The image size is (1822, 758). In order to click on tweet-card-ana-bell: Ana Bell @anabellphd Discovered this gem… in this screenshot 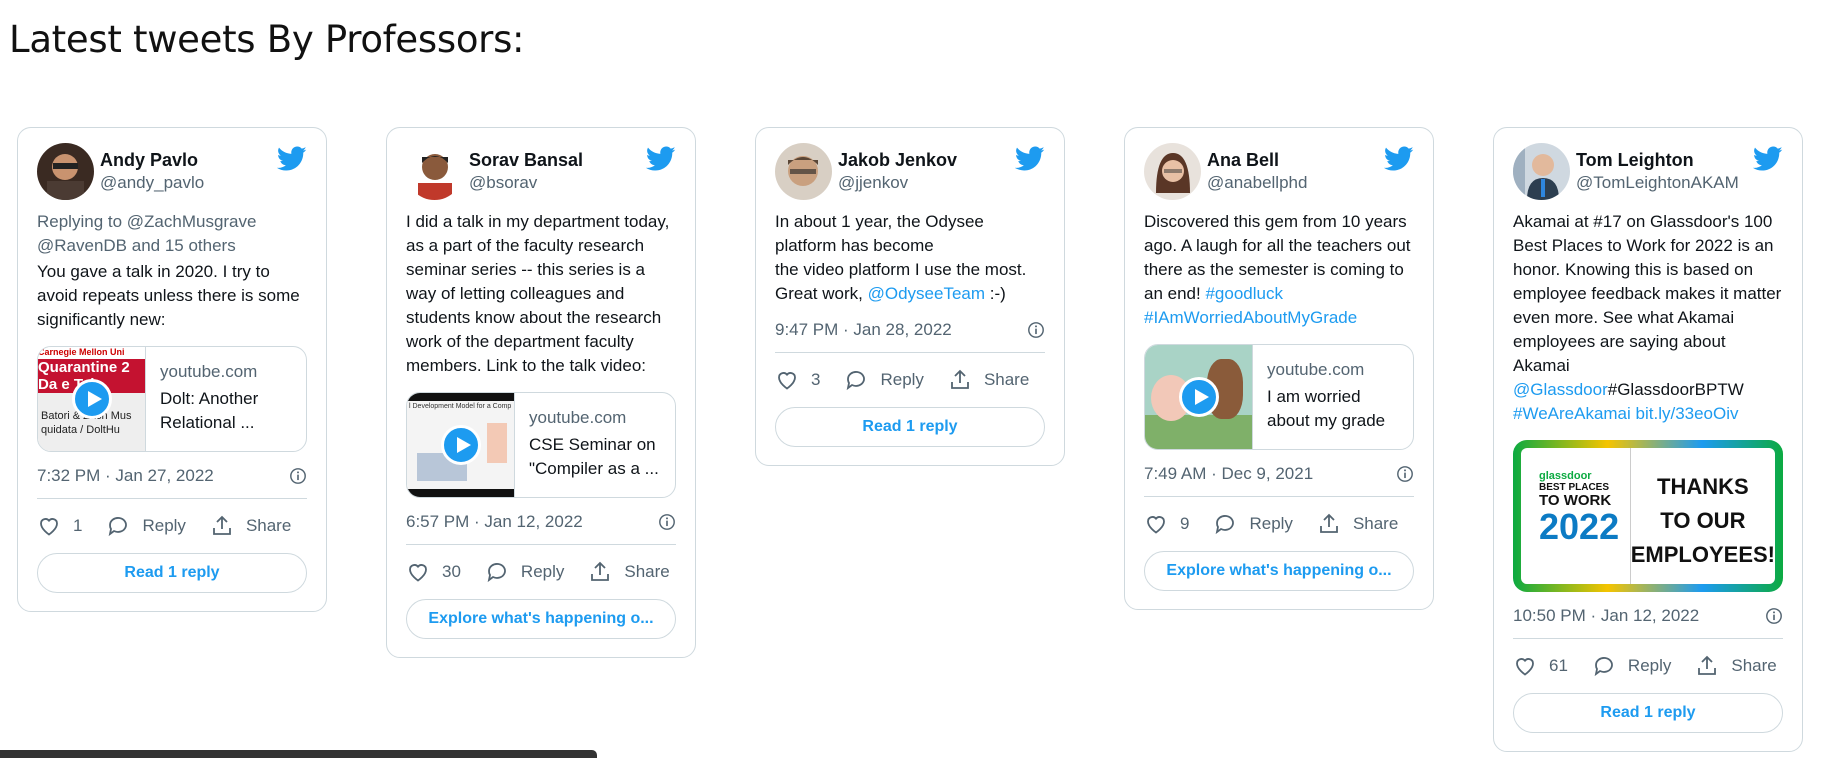, I will do `click(1279, 368)`.